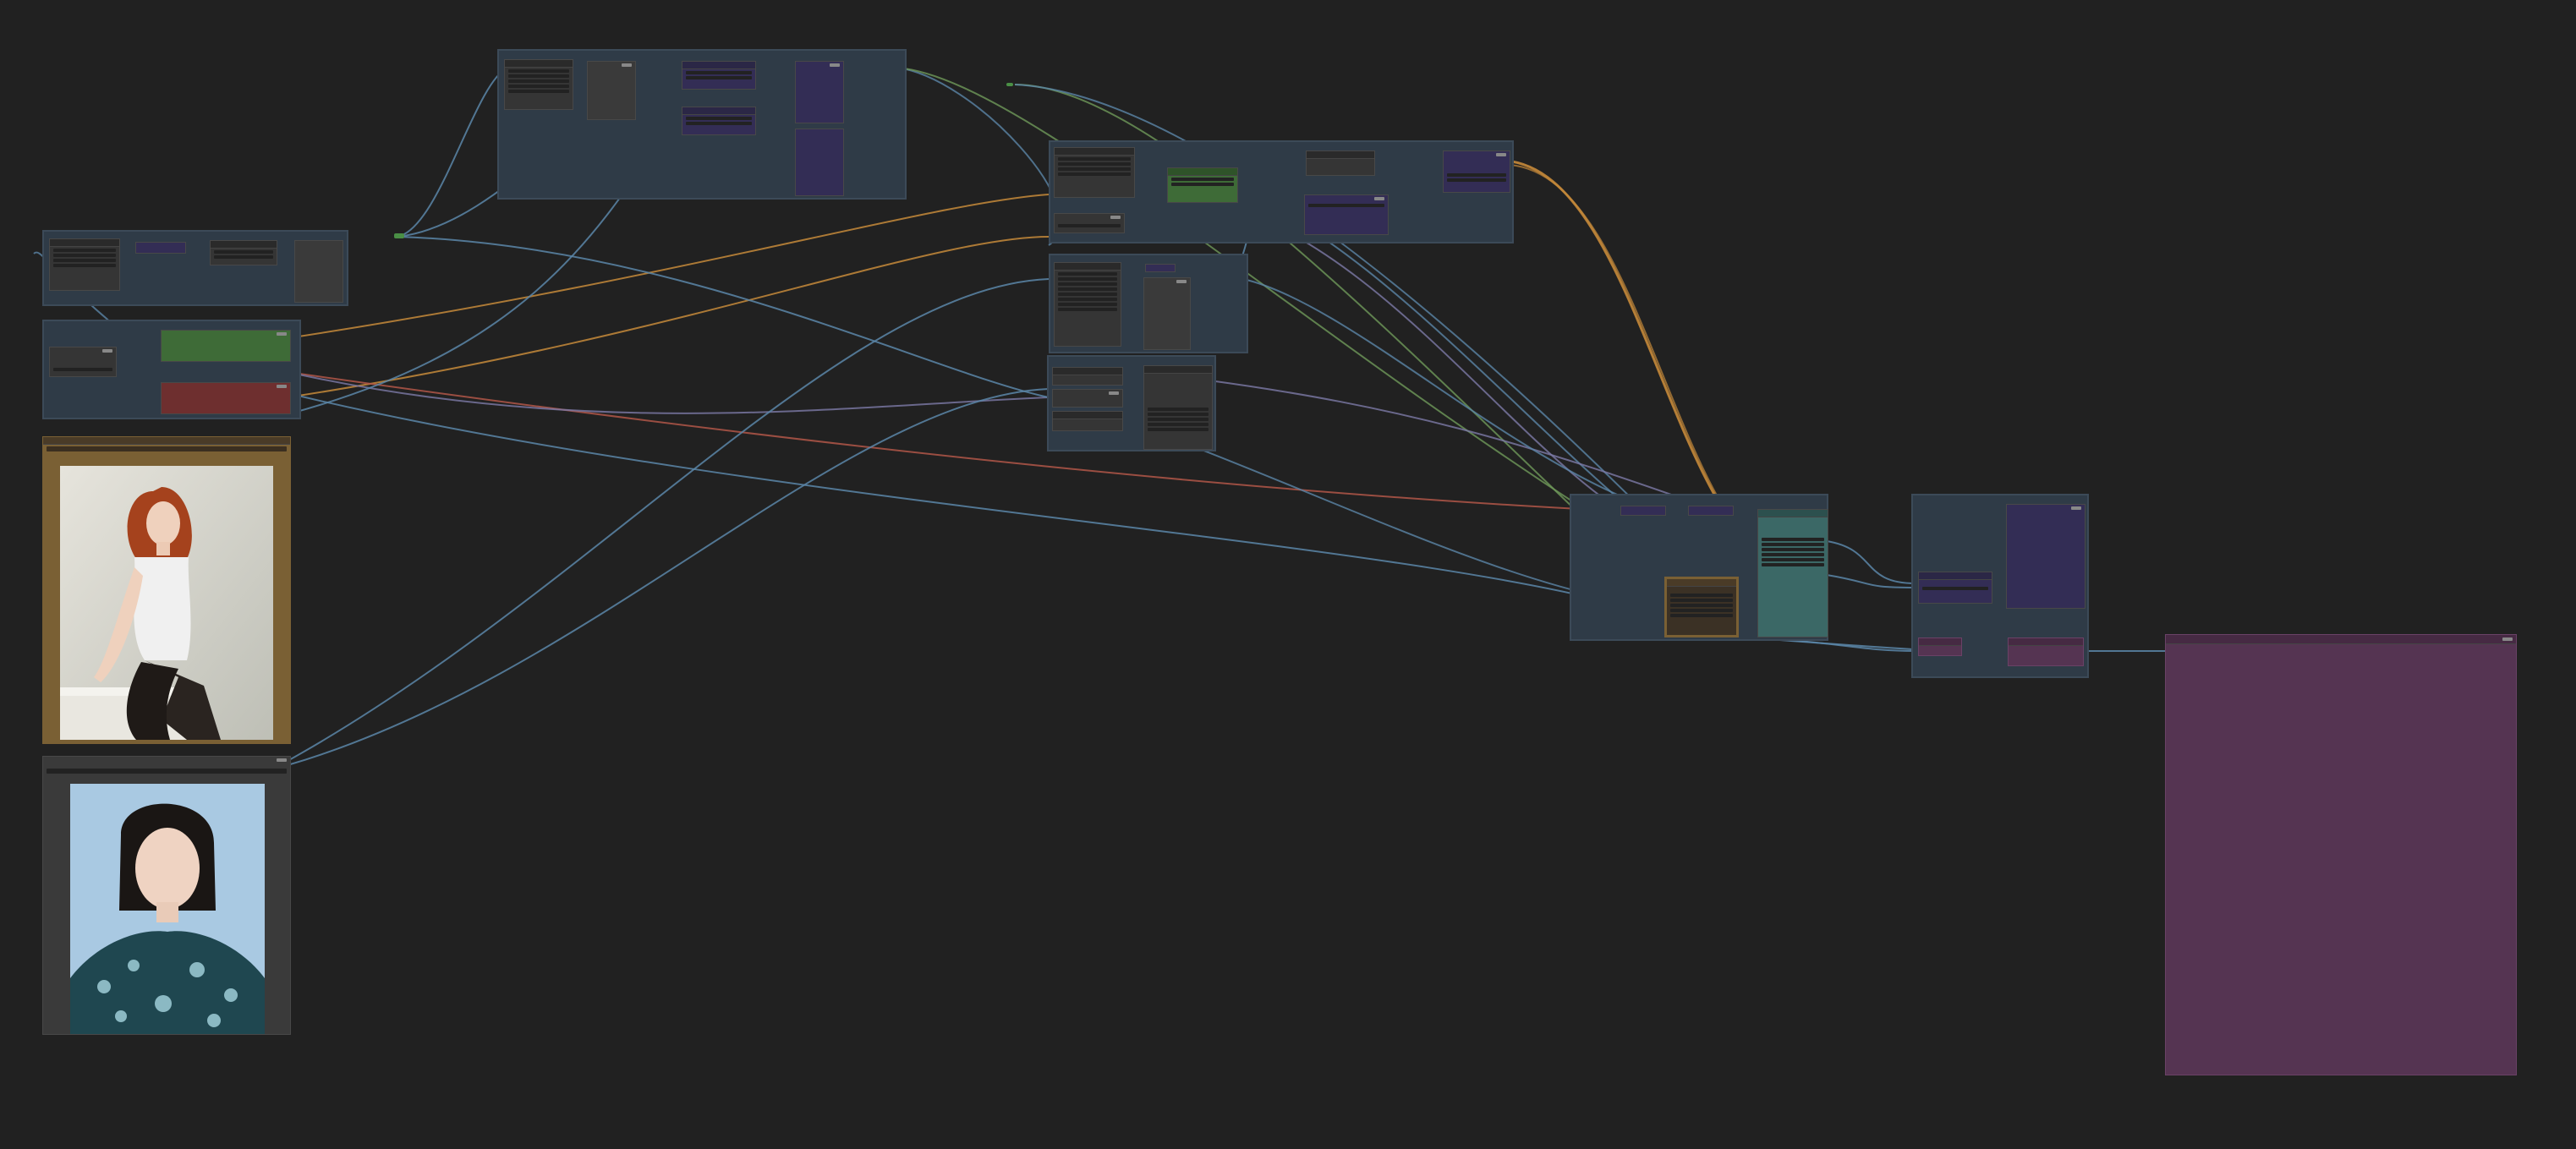 This screenshot has width=2576, height=1149. Describe the element at coordinates (2341, 854) in the screenshot. I see `preview-image-output` at that location.